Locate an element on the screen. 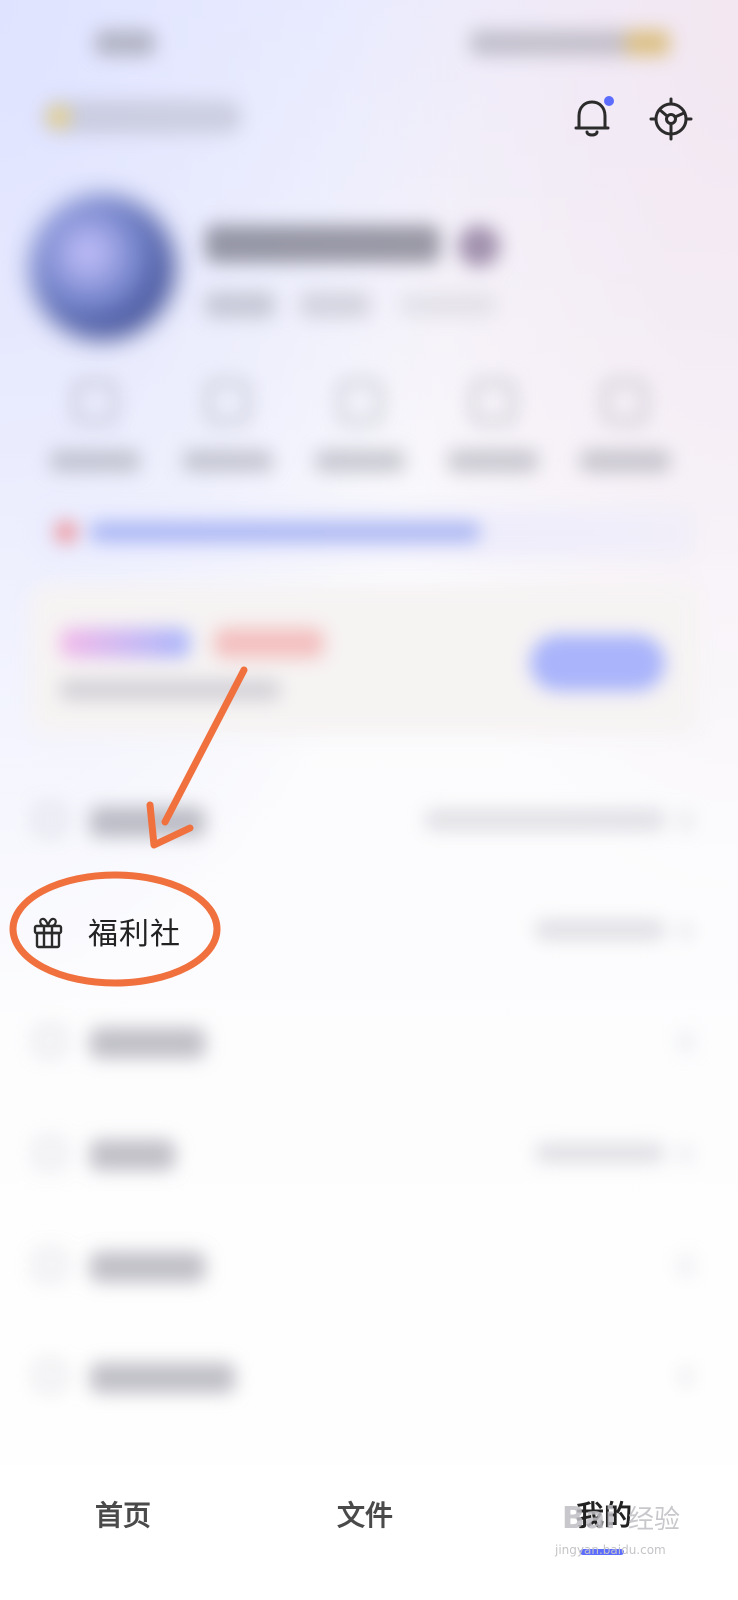 The width and height of the screenshot is (738, 1600). battery-icon is located at coordinates (647, 43).